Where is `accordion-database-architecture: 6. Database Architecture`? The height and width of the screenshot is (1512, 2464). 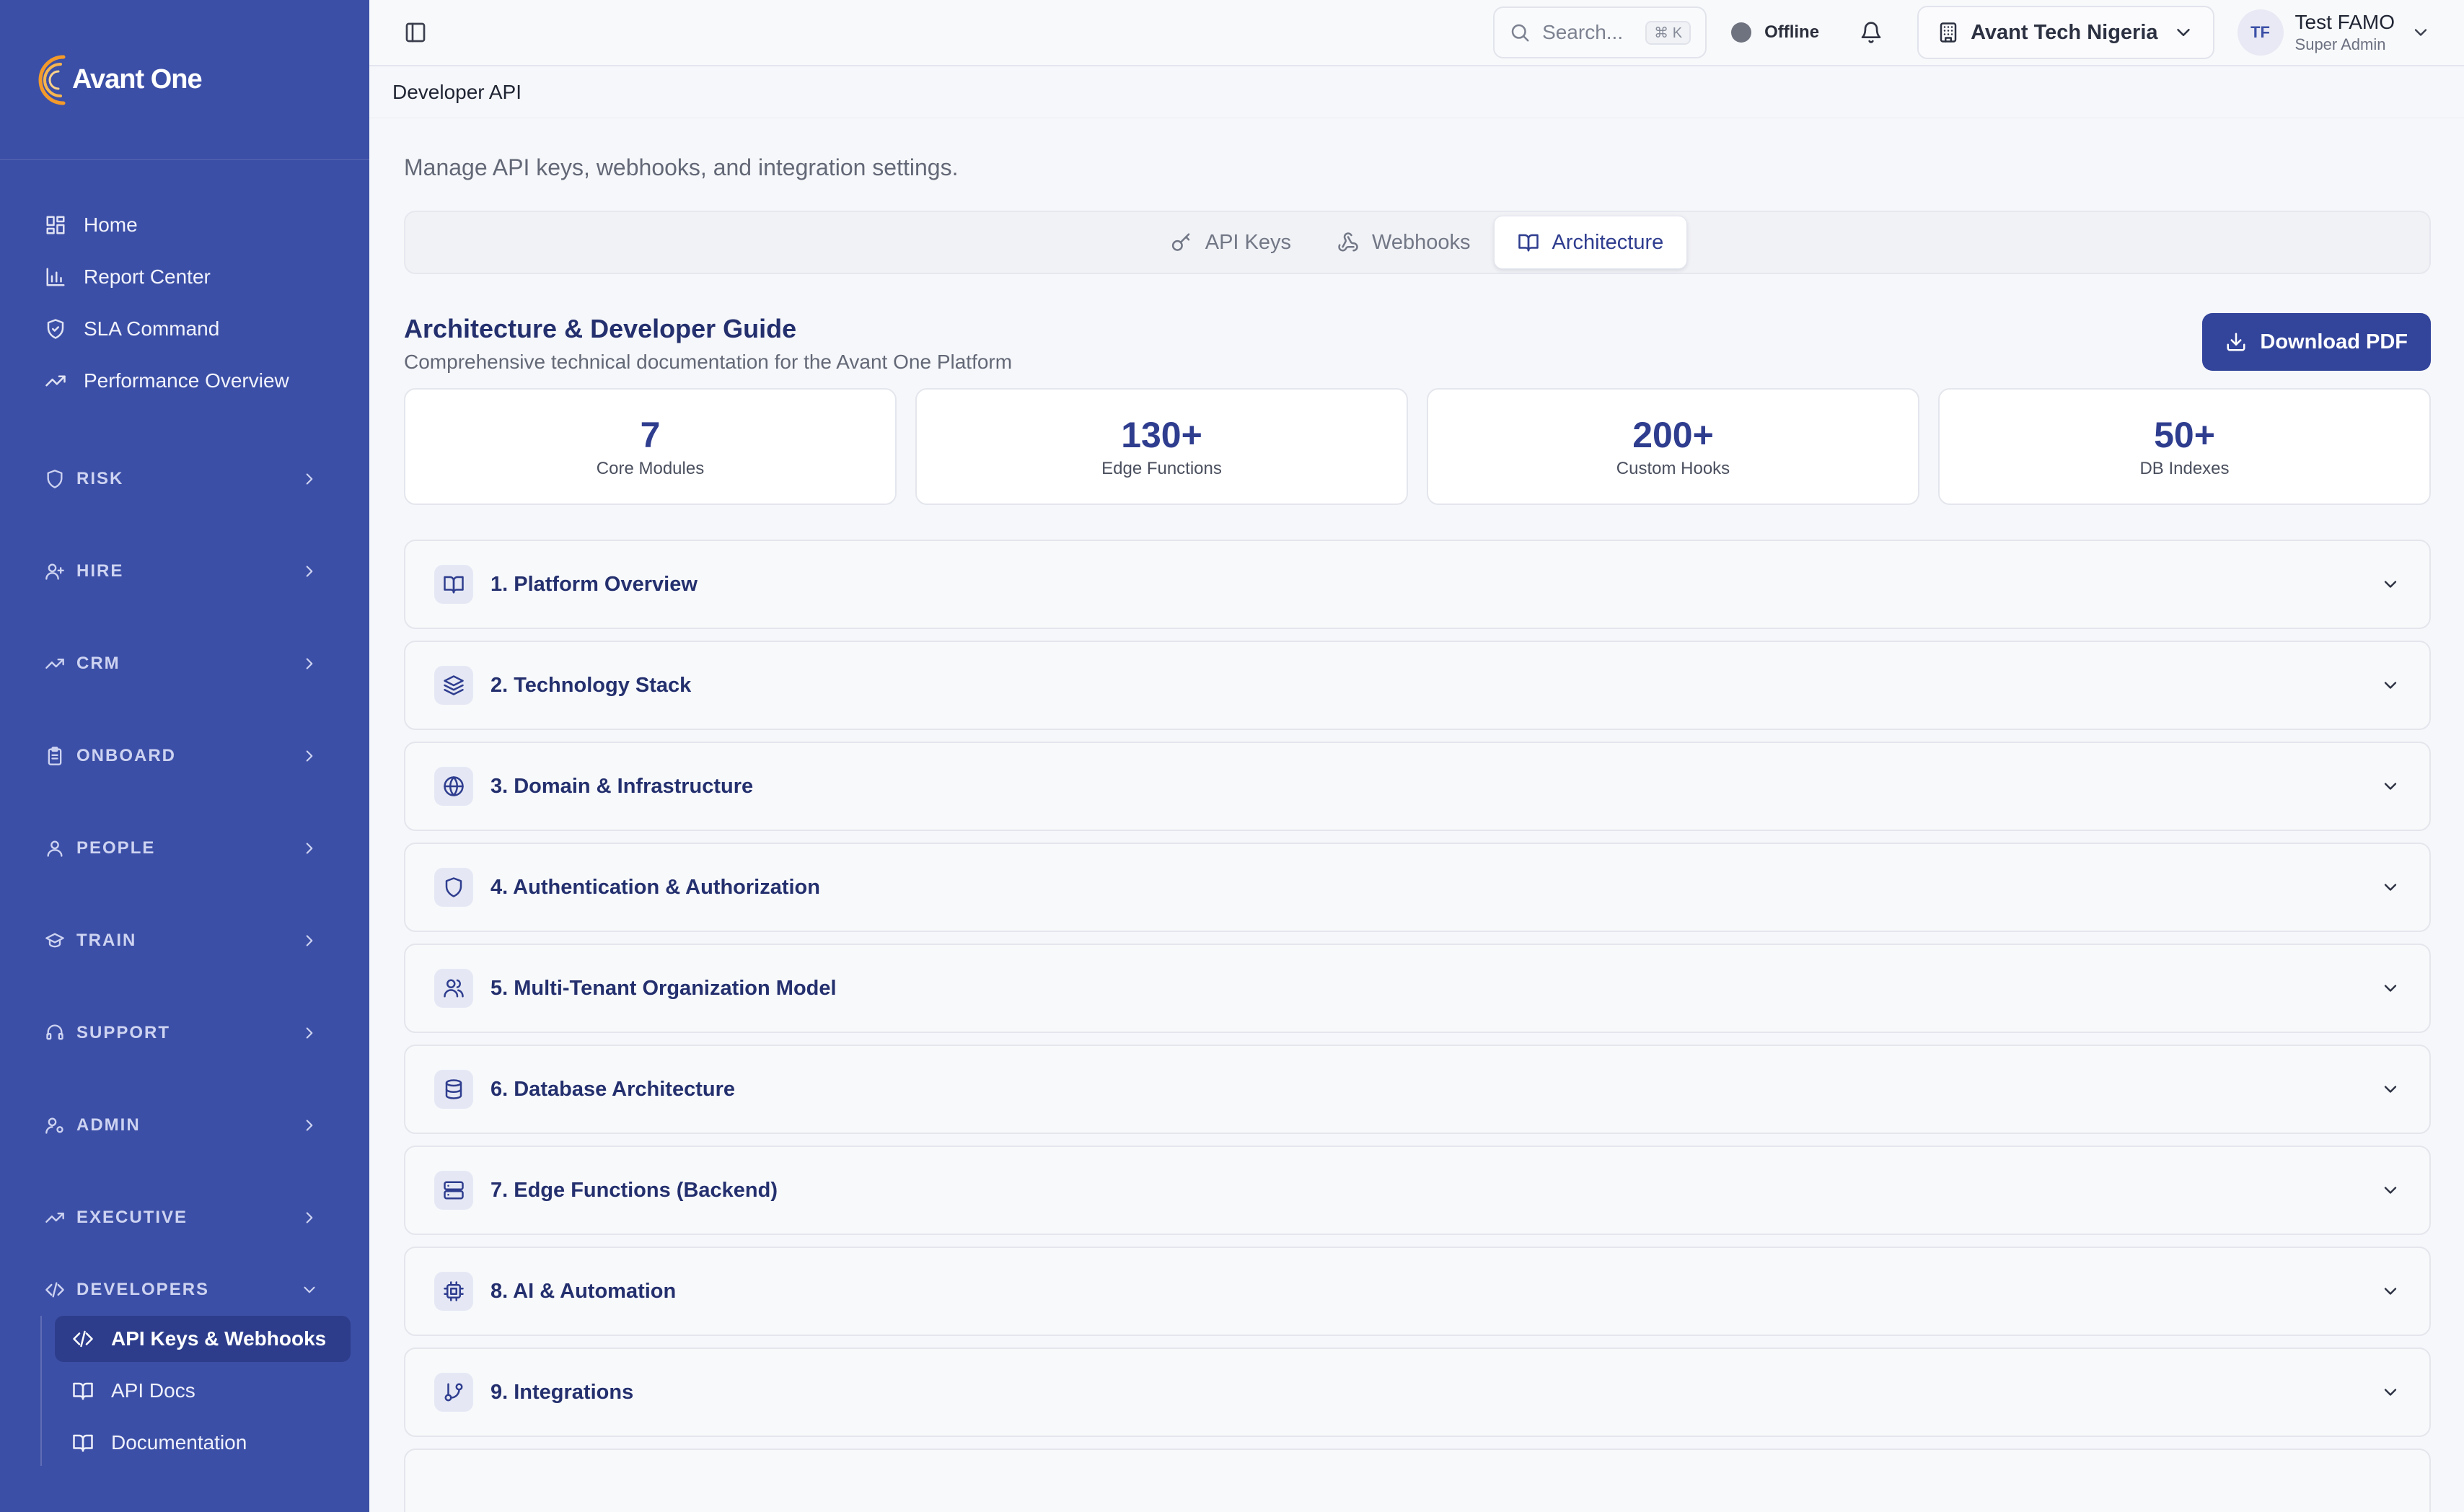 accordion-database-architecture: 6. Database Architecture is located at coordinates (1418, 1089).